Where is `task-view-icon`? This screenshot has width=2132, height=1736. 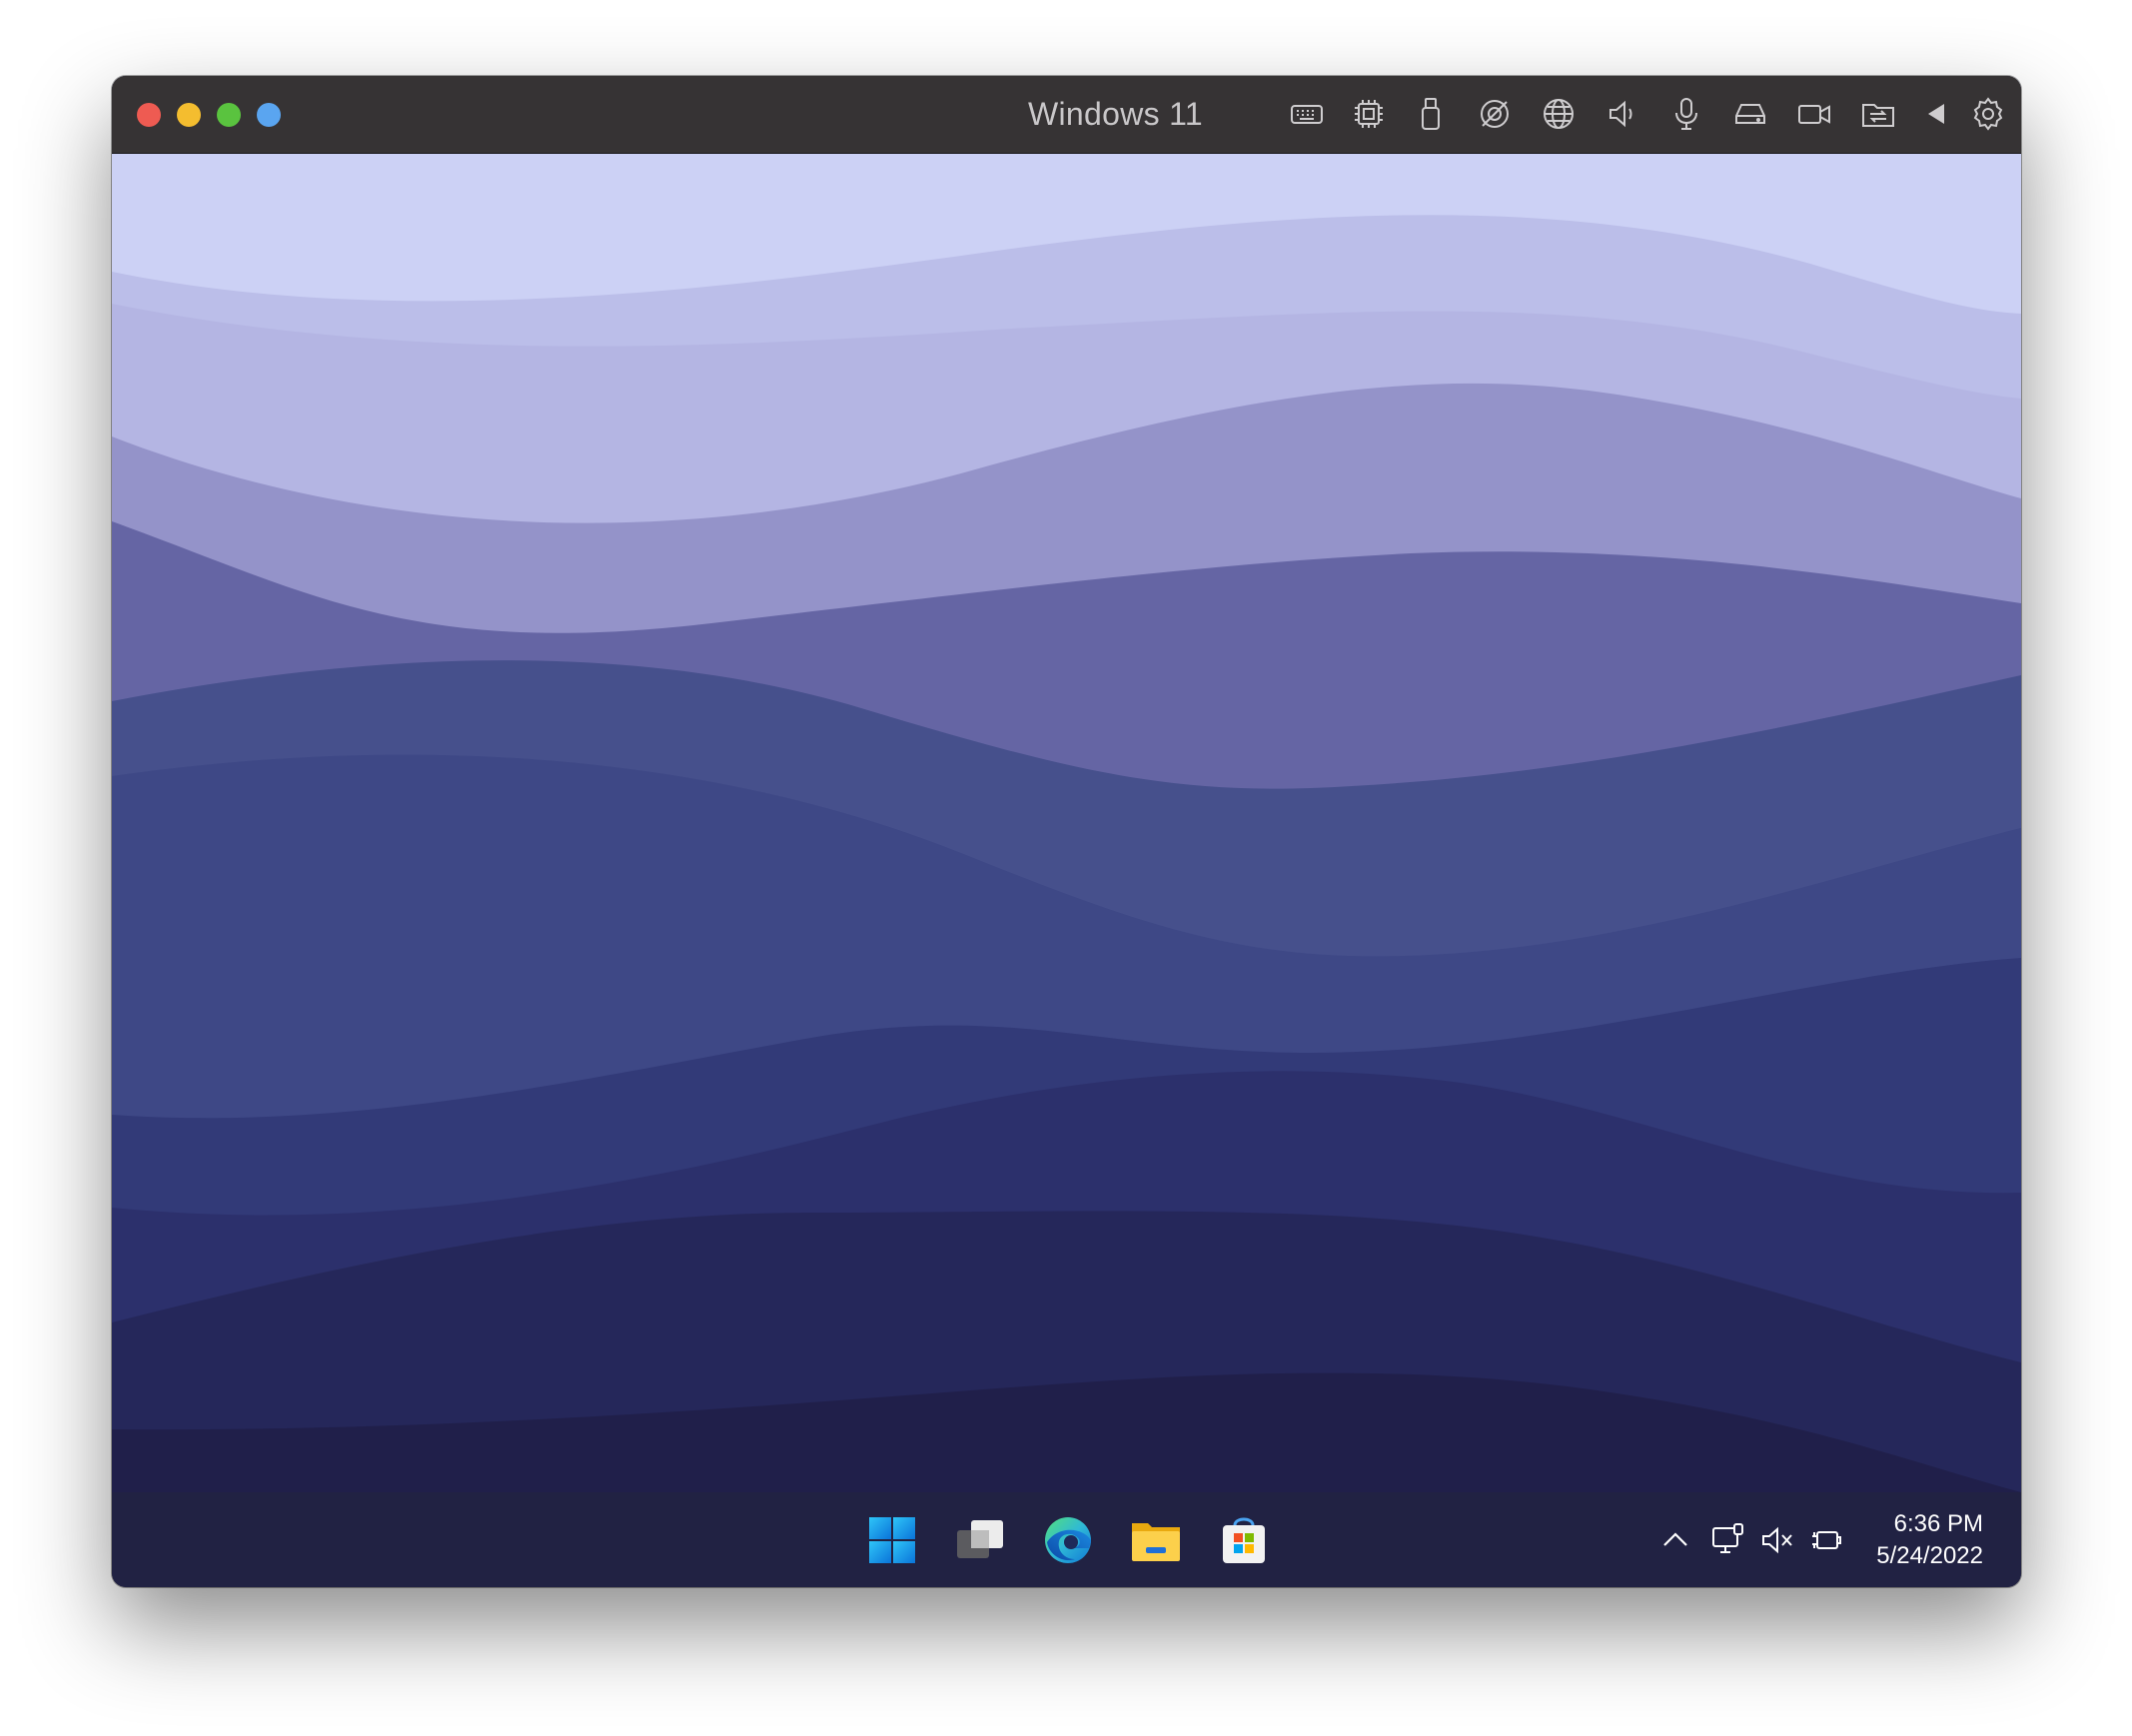 task-view-icon is located at coordinates (980, 1540).